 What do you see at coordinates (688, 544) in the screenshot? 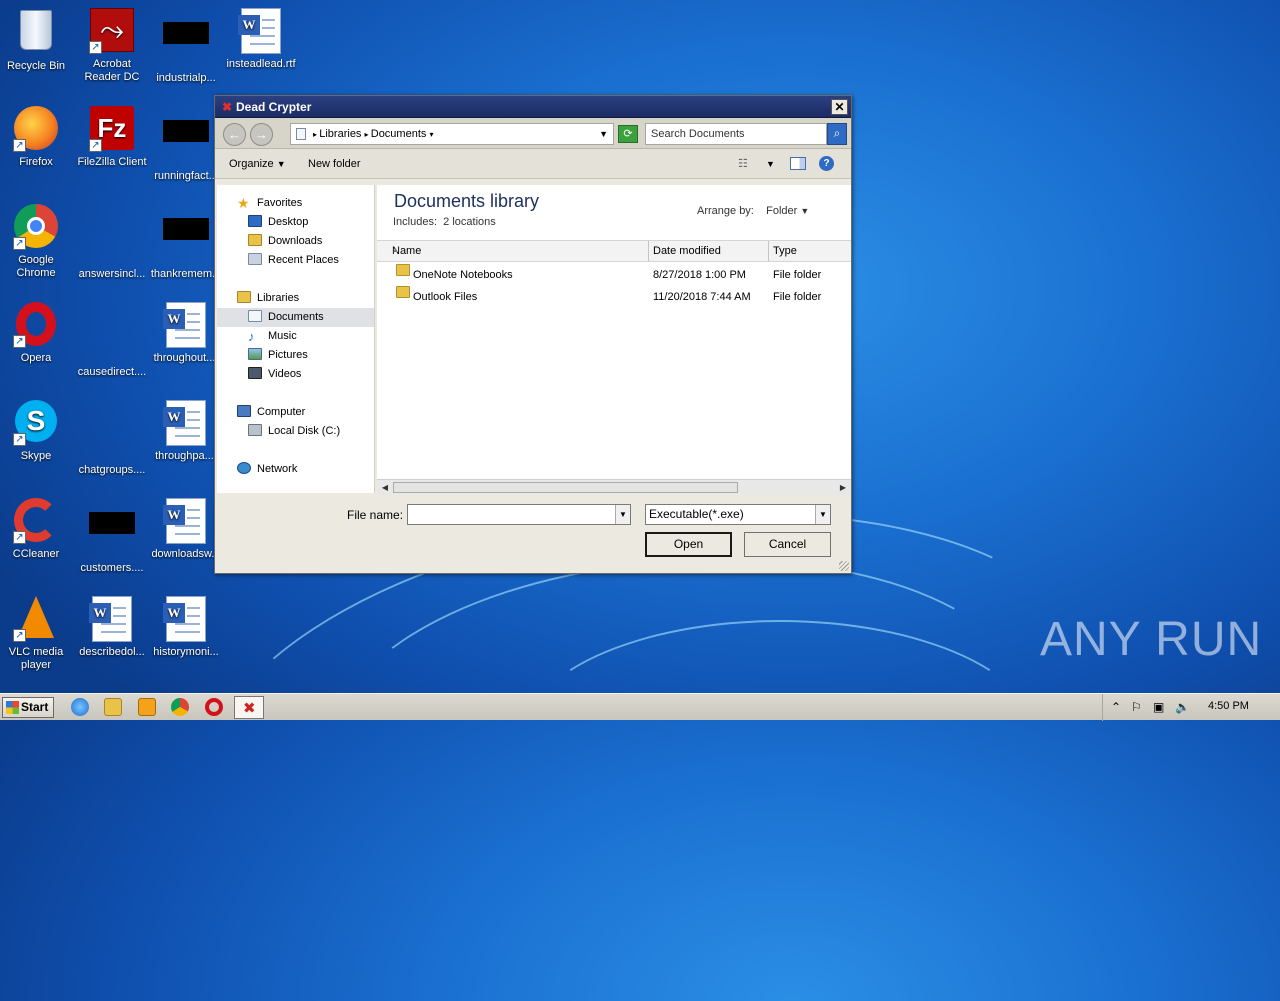
I see `open-button: Open` at bounding box center [688, 544].